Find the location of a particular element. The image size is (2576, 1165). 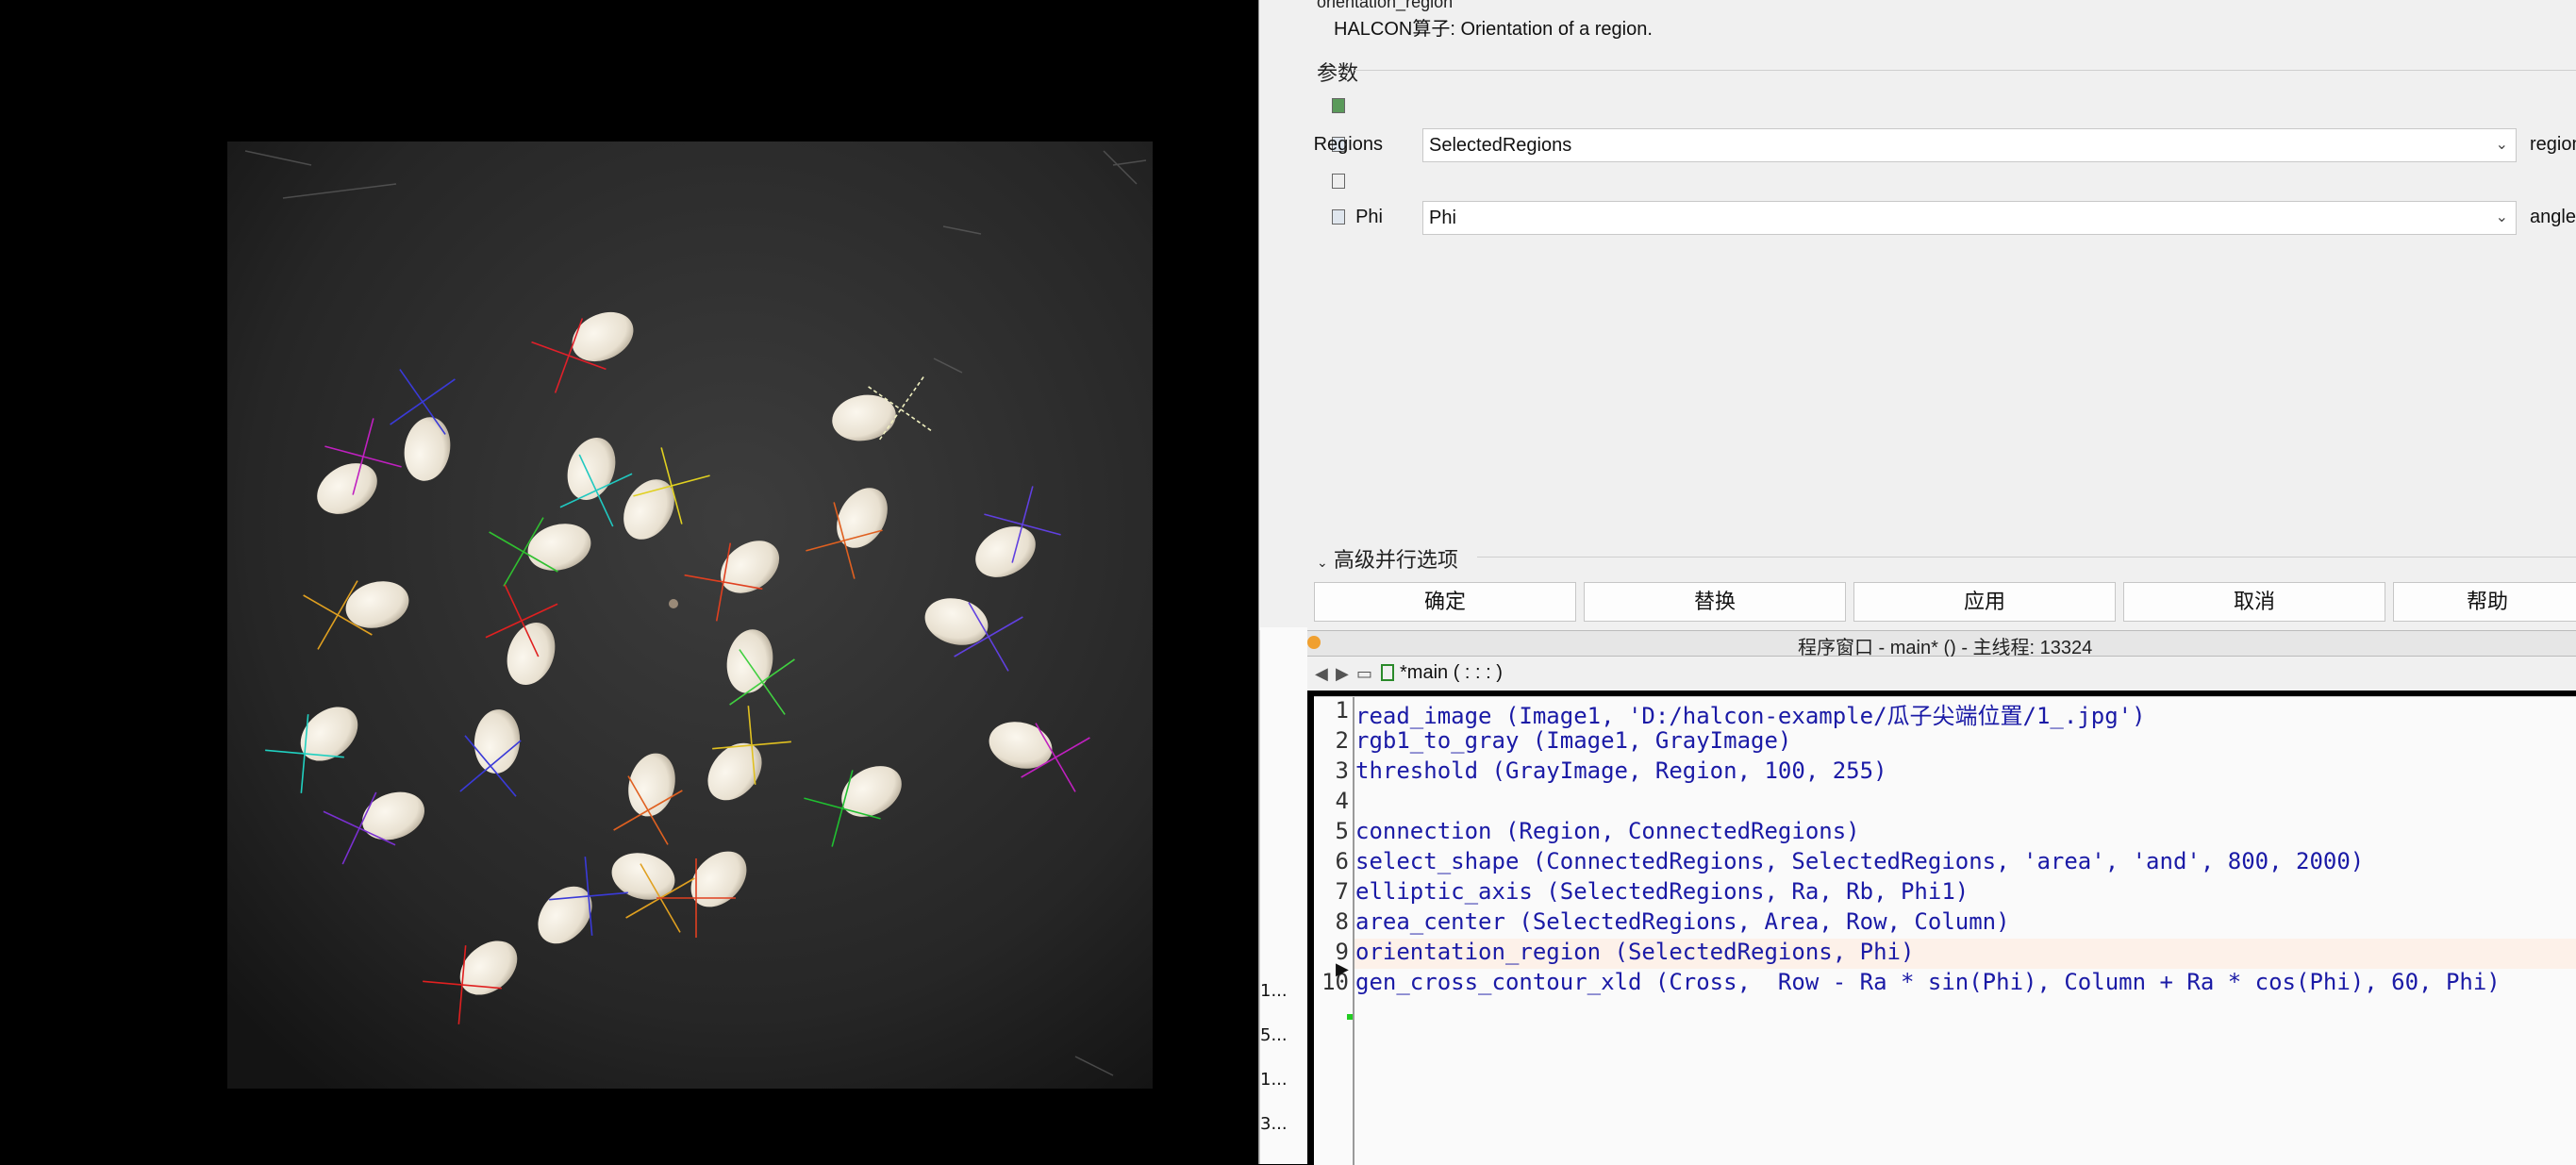

param-label-phi: Phi is located at coordinates (1369, 217).